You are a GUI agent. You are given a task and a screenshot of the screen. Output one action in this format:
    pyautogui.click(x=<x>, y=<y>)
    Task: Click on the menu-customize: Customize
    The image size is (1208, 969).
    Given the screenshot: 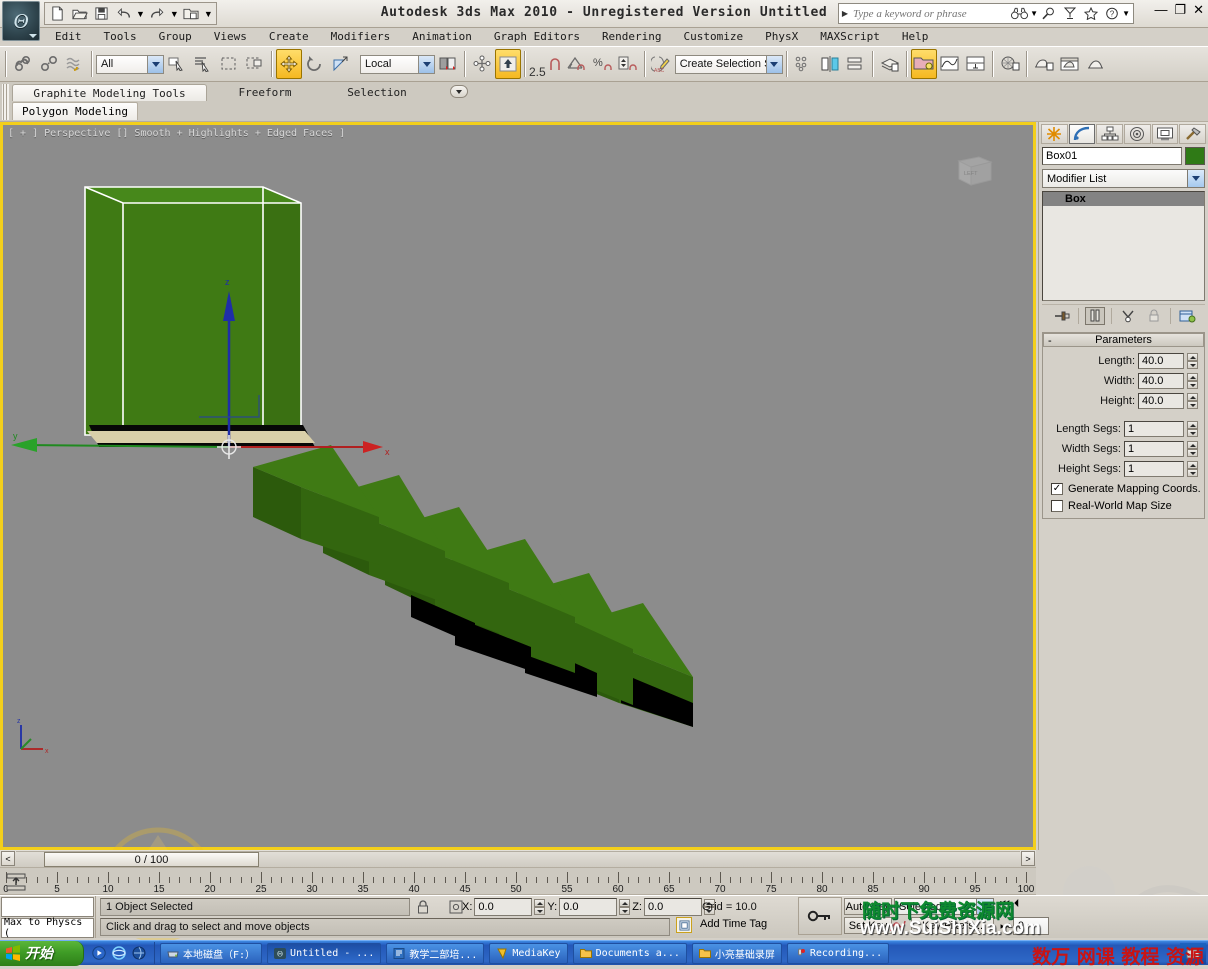 What is the action you would take?
    pyautogui.click(x=714, y=36)
    